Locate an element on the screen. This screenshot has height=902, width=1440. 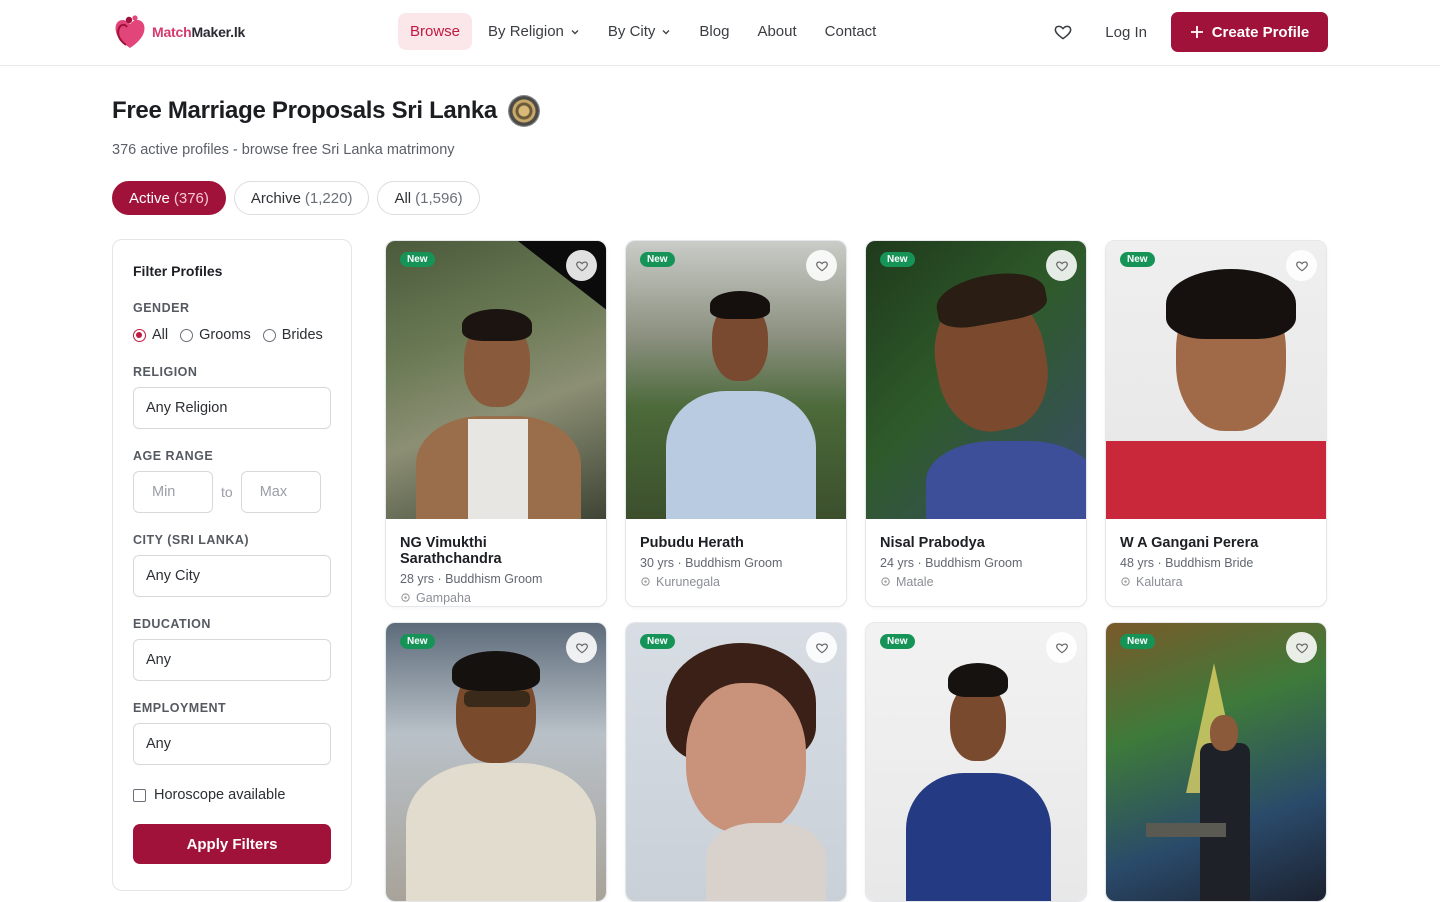
profile-name: Nisal Prabodya is located at coordinates (932, 543).